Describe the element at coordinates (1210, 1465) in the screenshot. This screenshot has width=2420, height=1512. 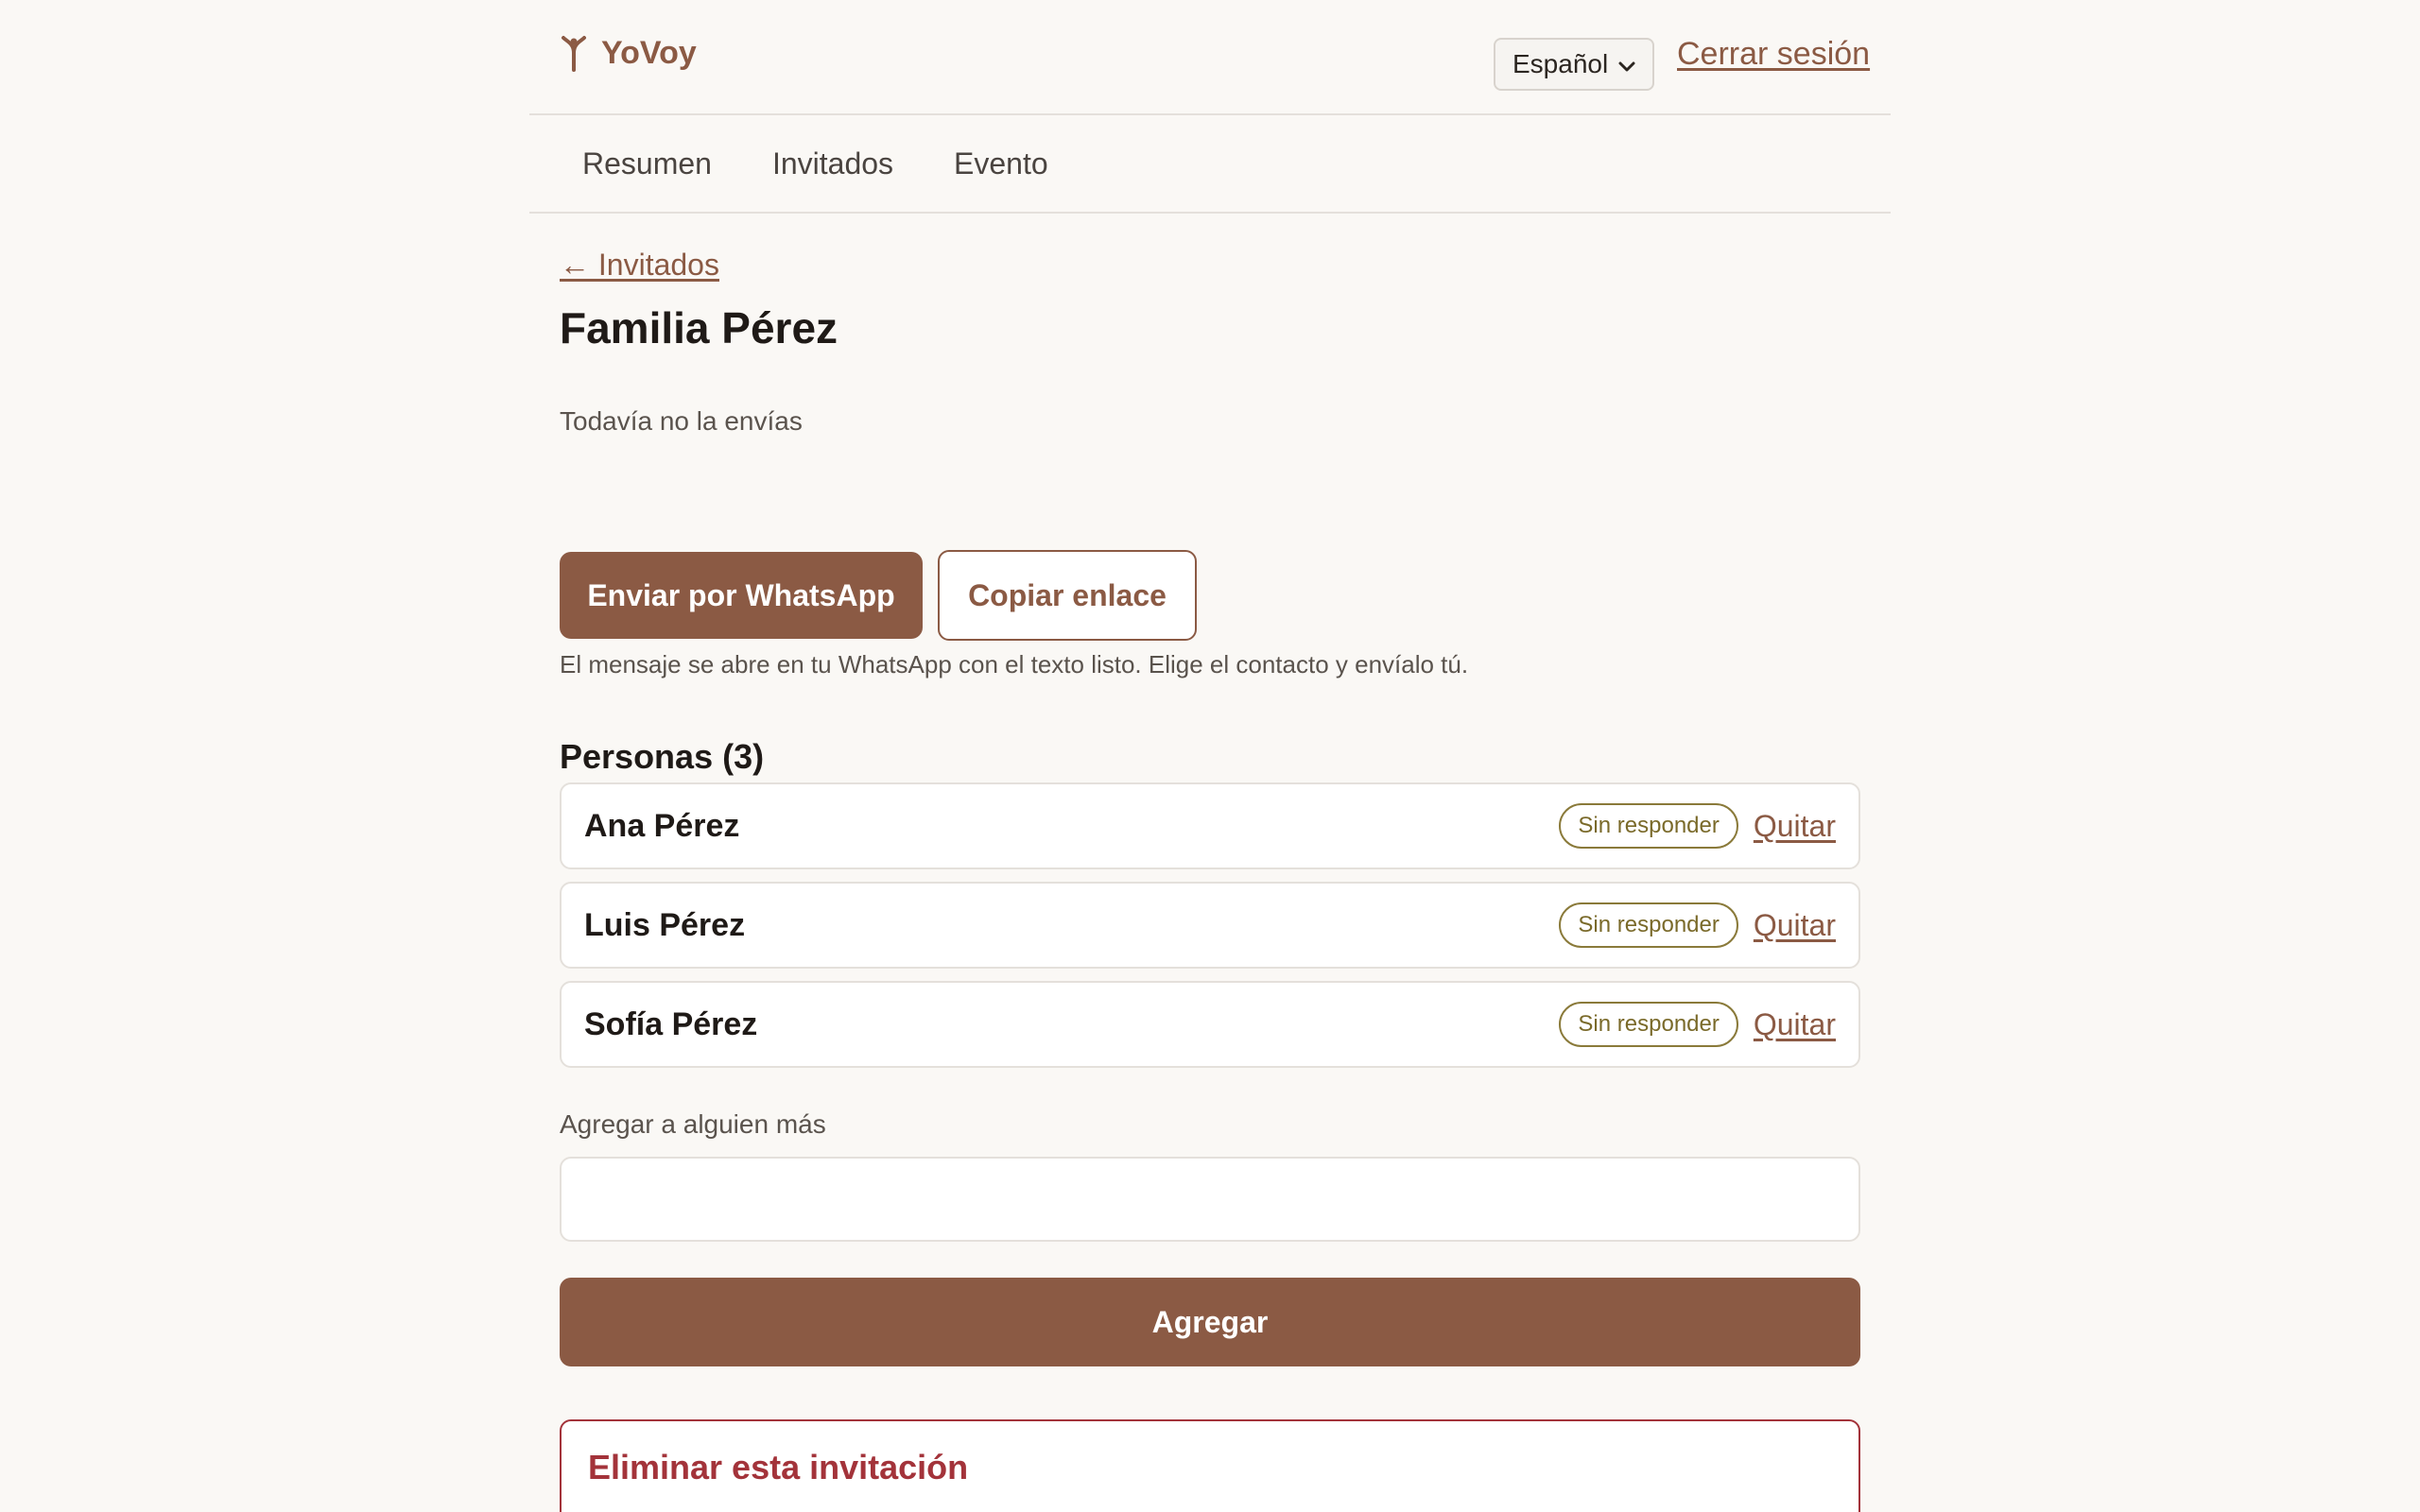
I see `delete-invitation-section: Eliminar esta invitación` at that location.